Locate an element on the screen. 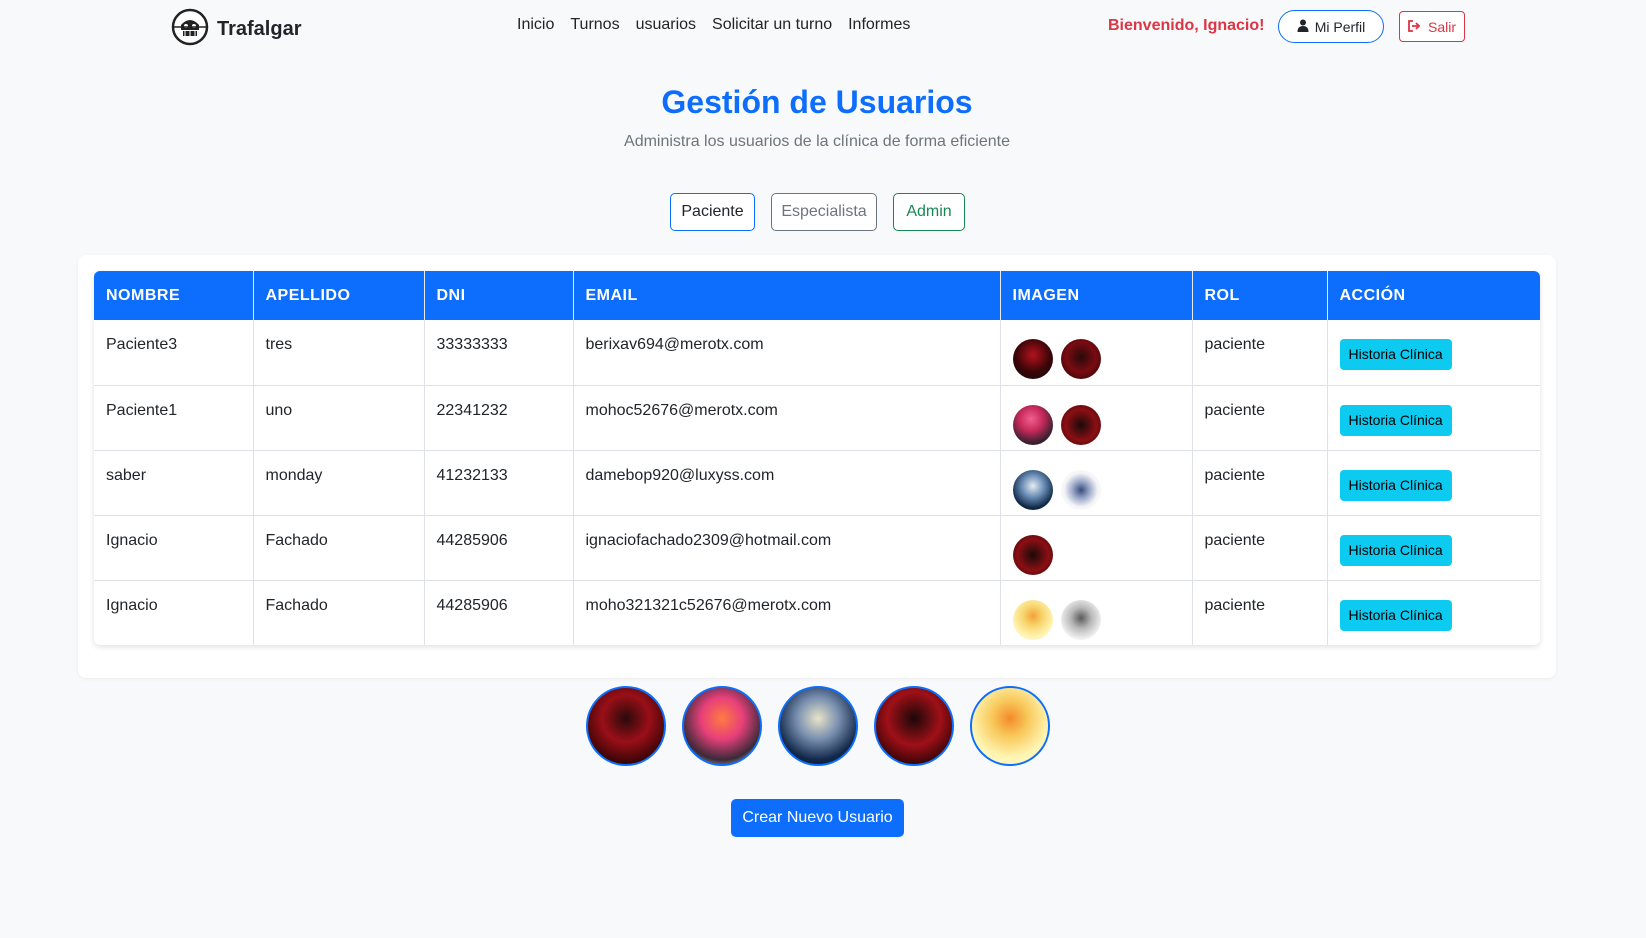  column-header-rol: ROL is located at coordinates (1260, 295).